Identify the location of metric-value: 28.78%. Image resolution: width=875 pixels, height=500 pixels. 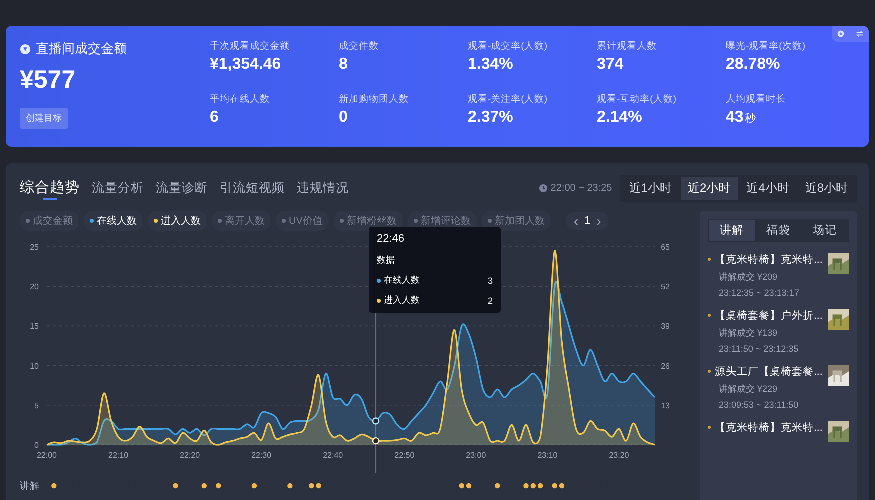
(754, 65).